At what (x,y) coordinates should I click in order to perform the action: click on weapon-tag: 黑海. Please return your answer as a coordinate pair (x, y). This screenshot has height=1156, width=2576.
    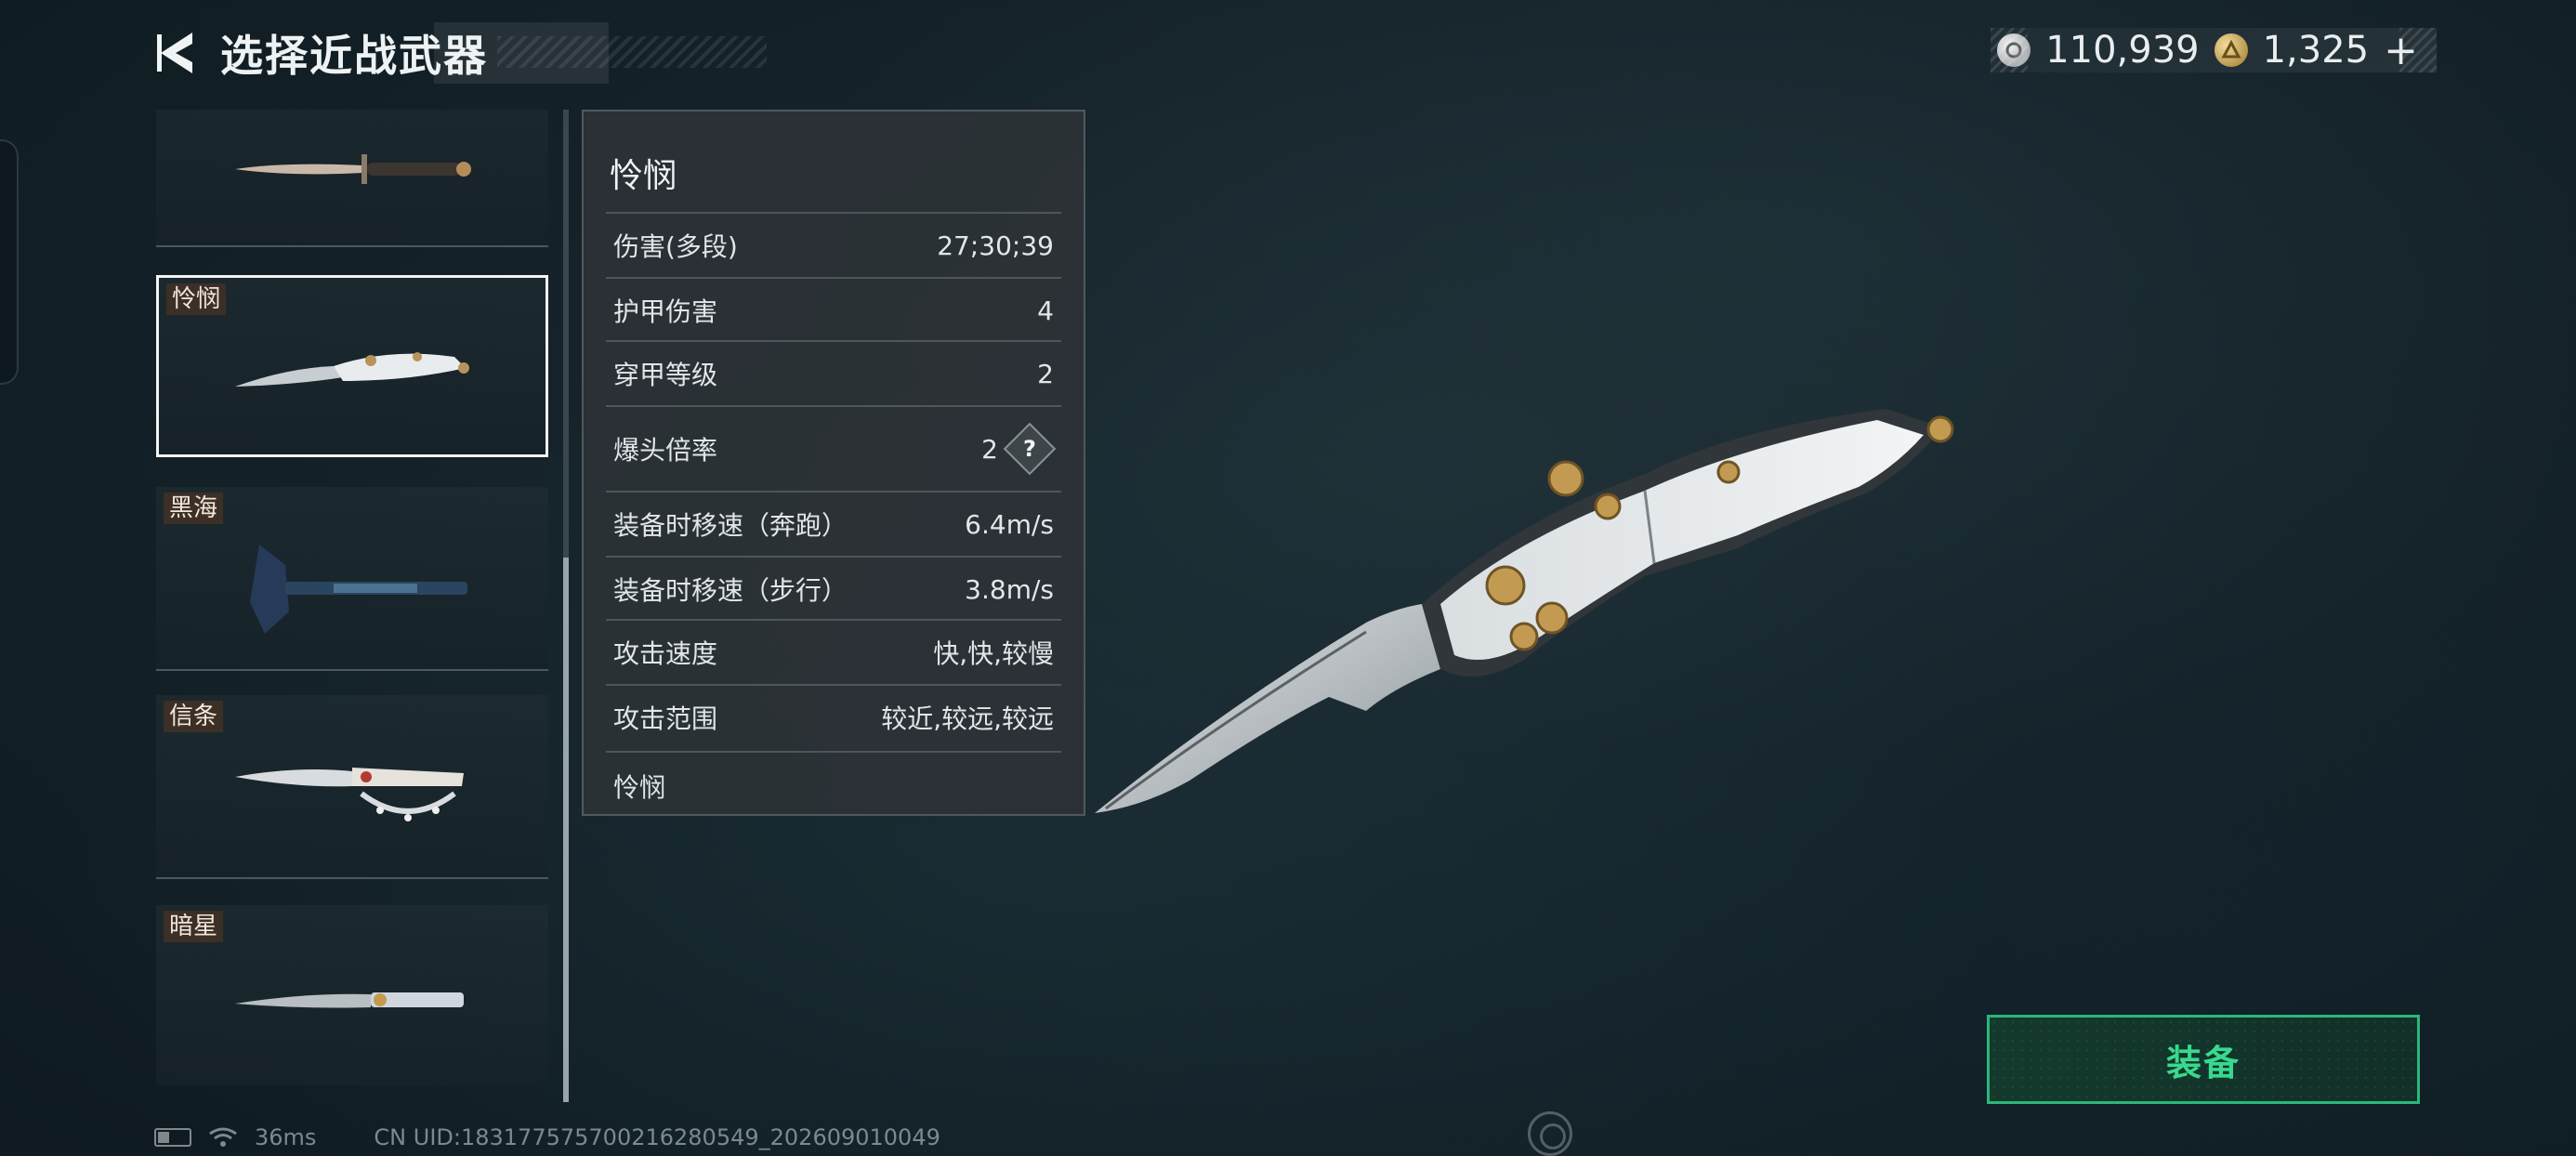
    Looking at the image, I should click on (194, 508).